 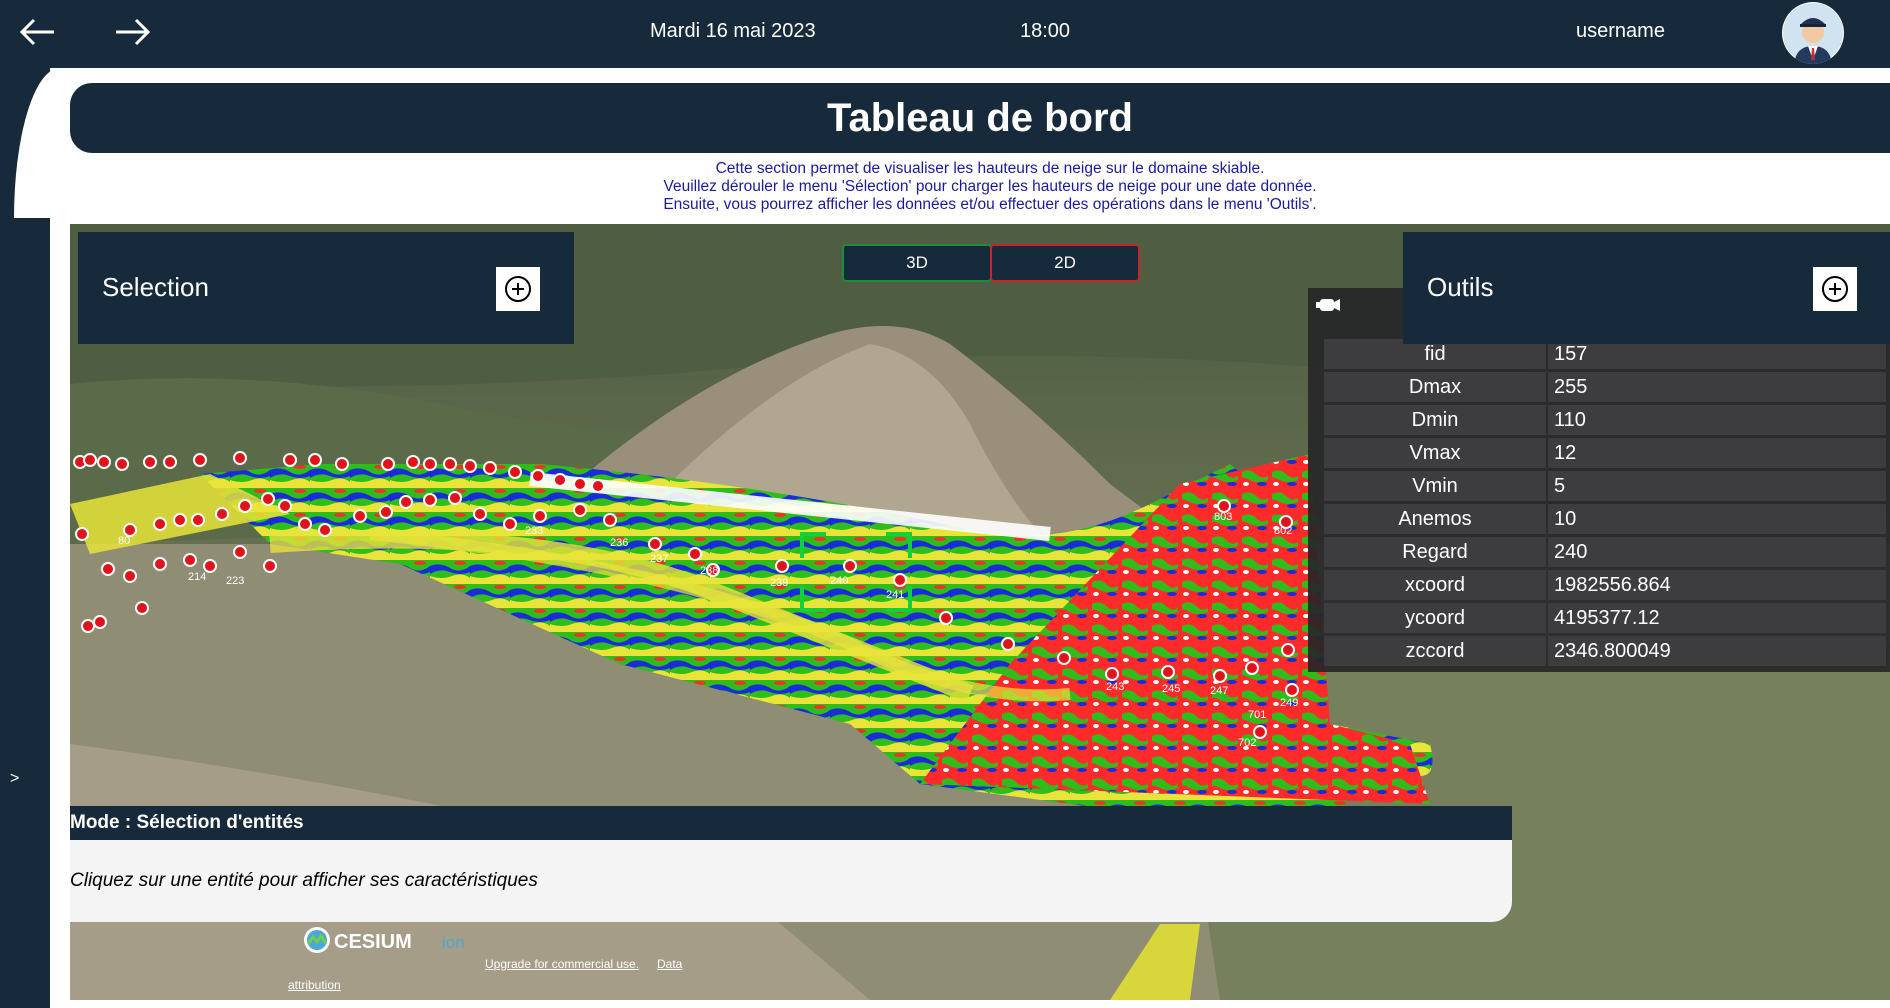 I want to click on marker-label: 238, so click(x=709, y=571).